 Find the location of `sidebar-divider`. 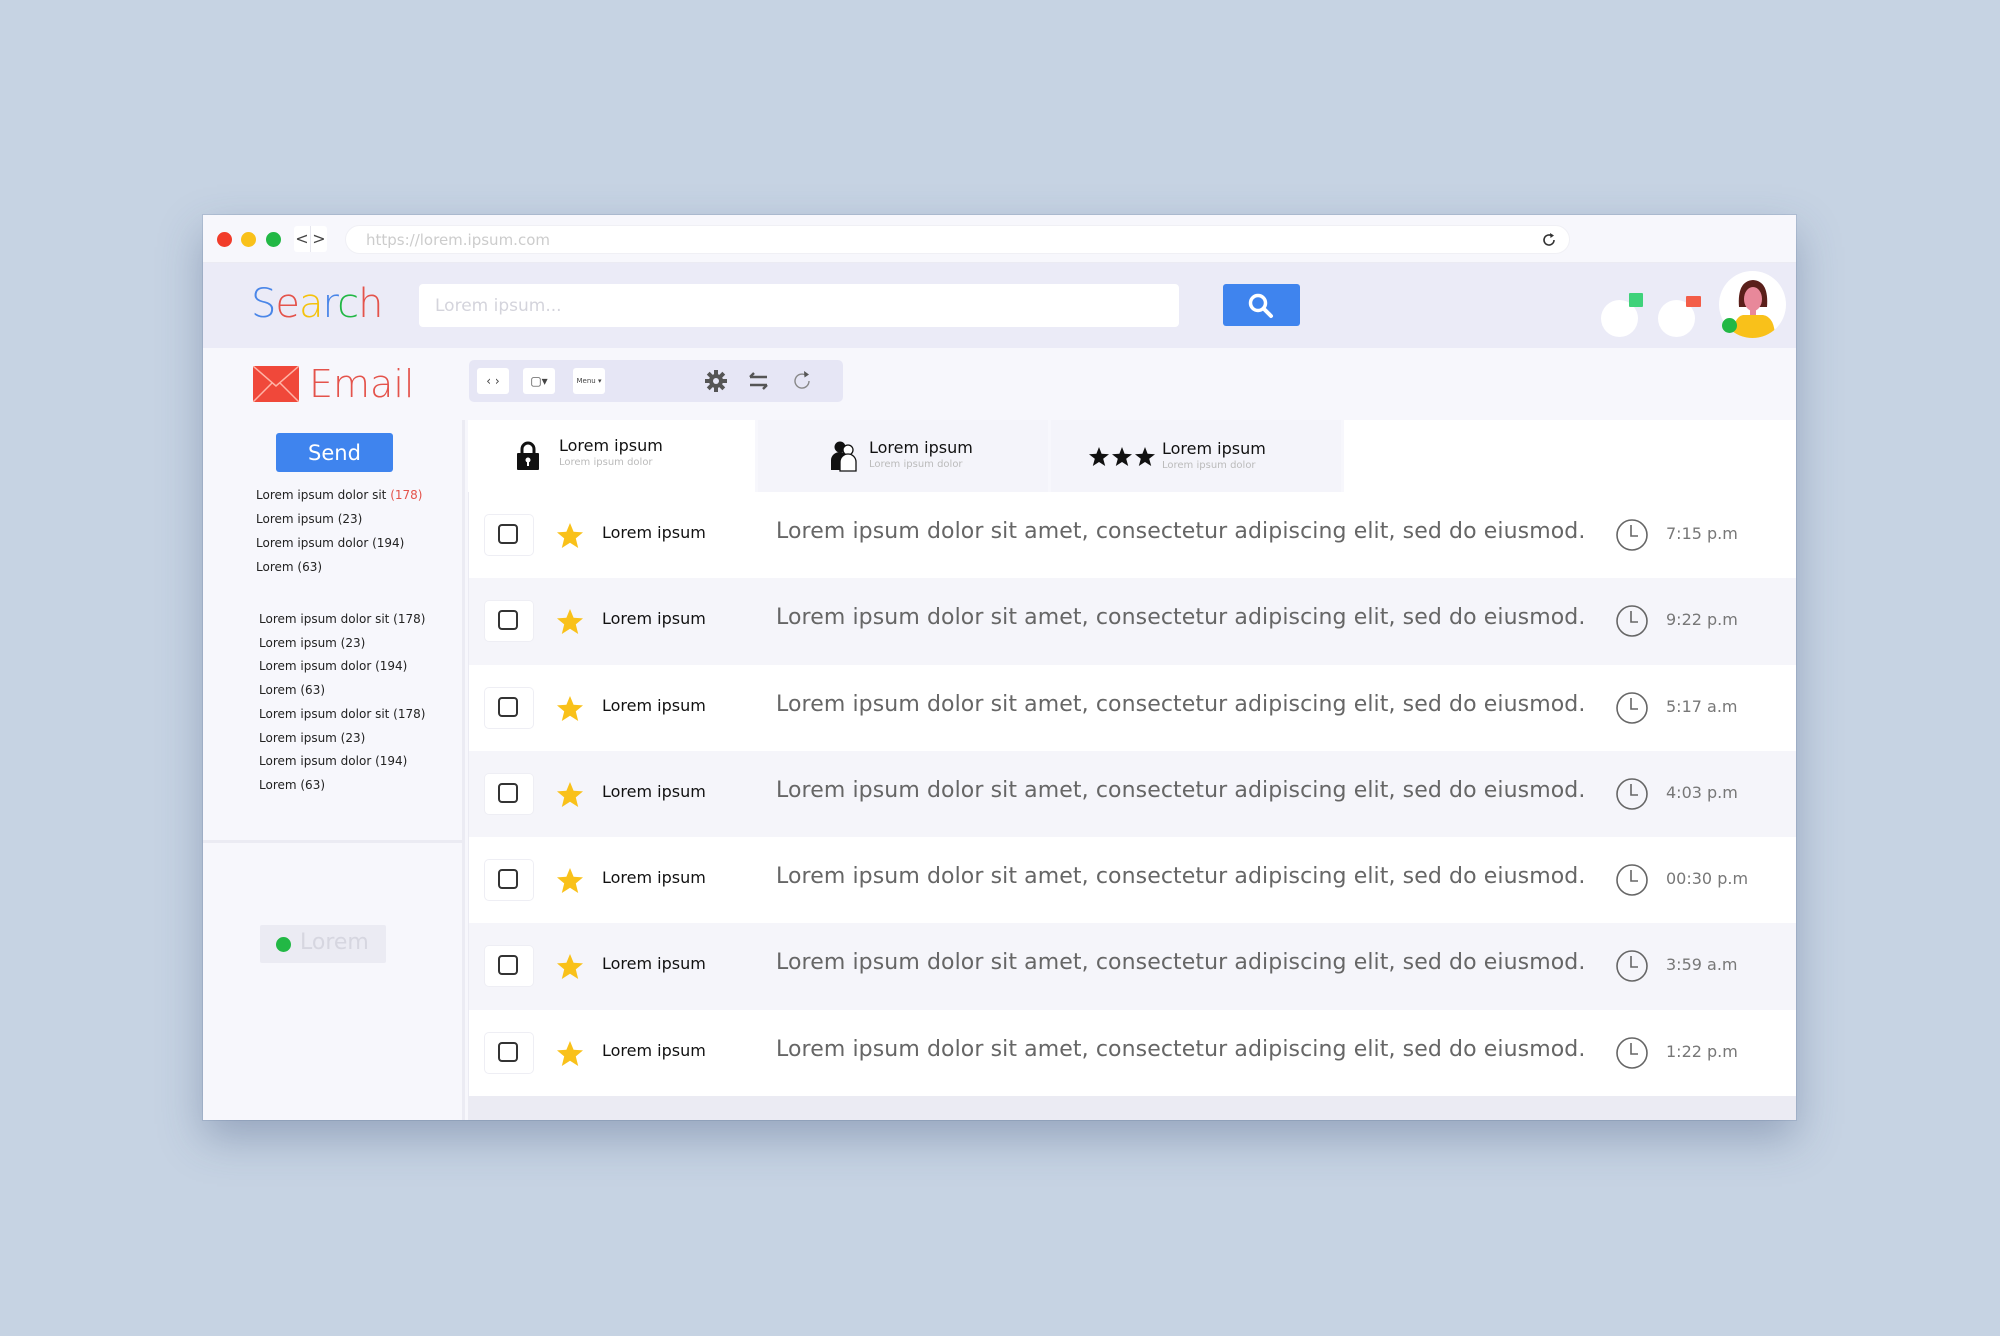

sidebar-divider is located at coordinates (334, 841).